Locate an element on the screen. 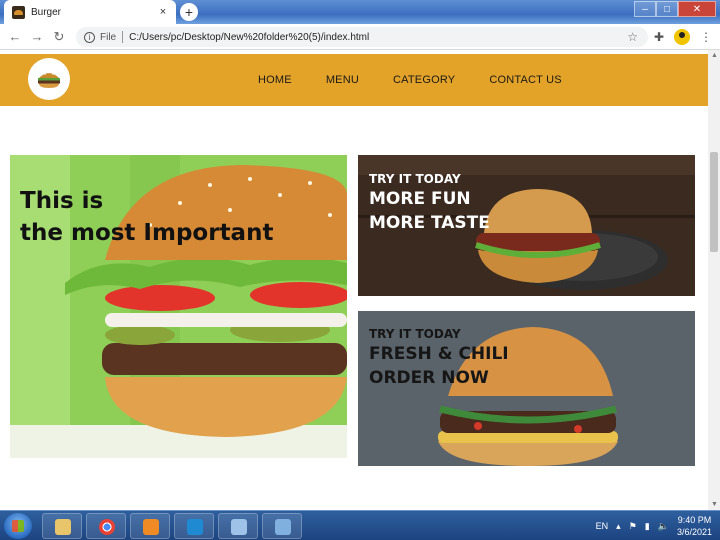  nav-home: HOME is located at coordinates (275, 80).